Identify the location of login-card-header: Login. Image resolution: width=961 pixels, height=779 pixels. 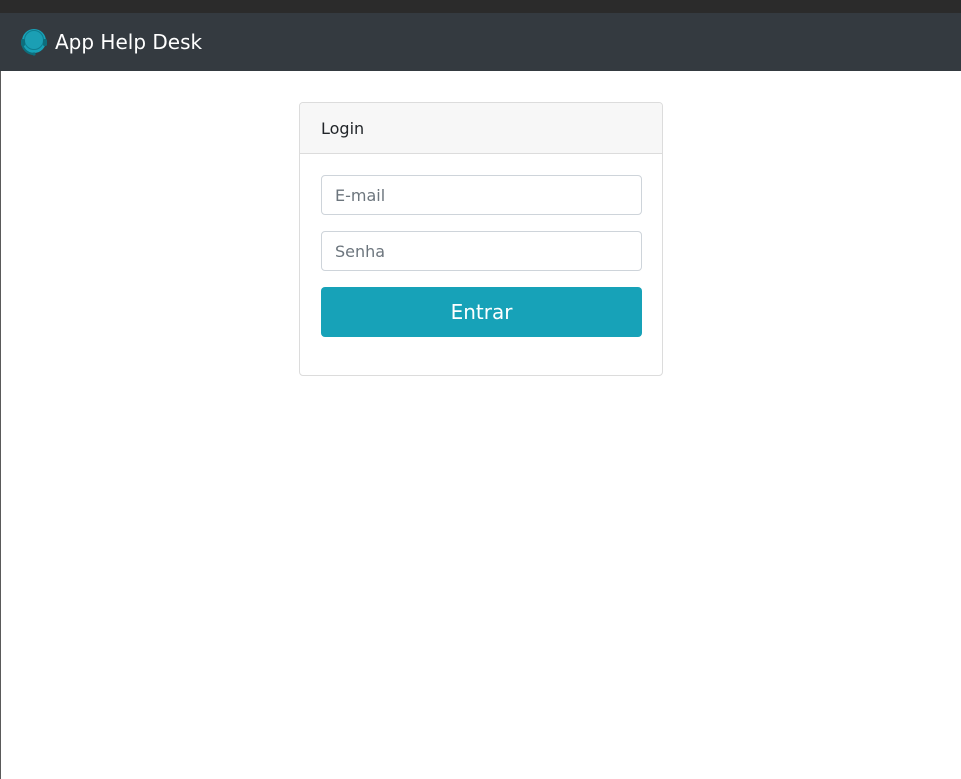
(481, 128).